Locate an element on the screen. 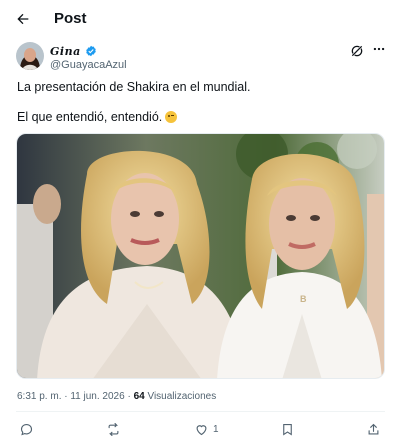 This screenshot has height=447, width=400. share-button is located at coordinates (373, 429).